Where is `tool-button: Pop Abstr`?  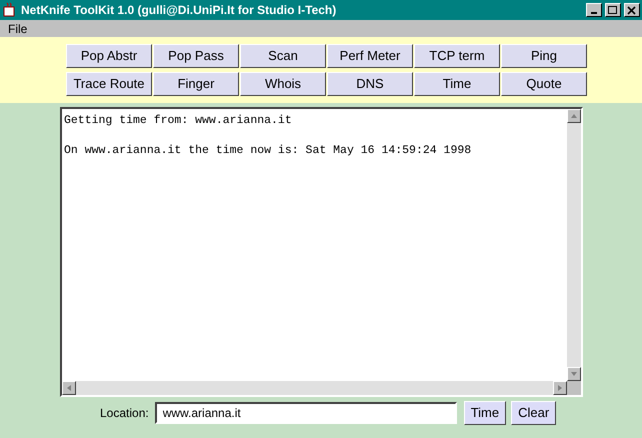 tool-button: Pop Abstr is located at coordinates (109, 56).